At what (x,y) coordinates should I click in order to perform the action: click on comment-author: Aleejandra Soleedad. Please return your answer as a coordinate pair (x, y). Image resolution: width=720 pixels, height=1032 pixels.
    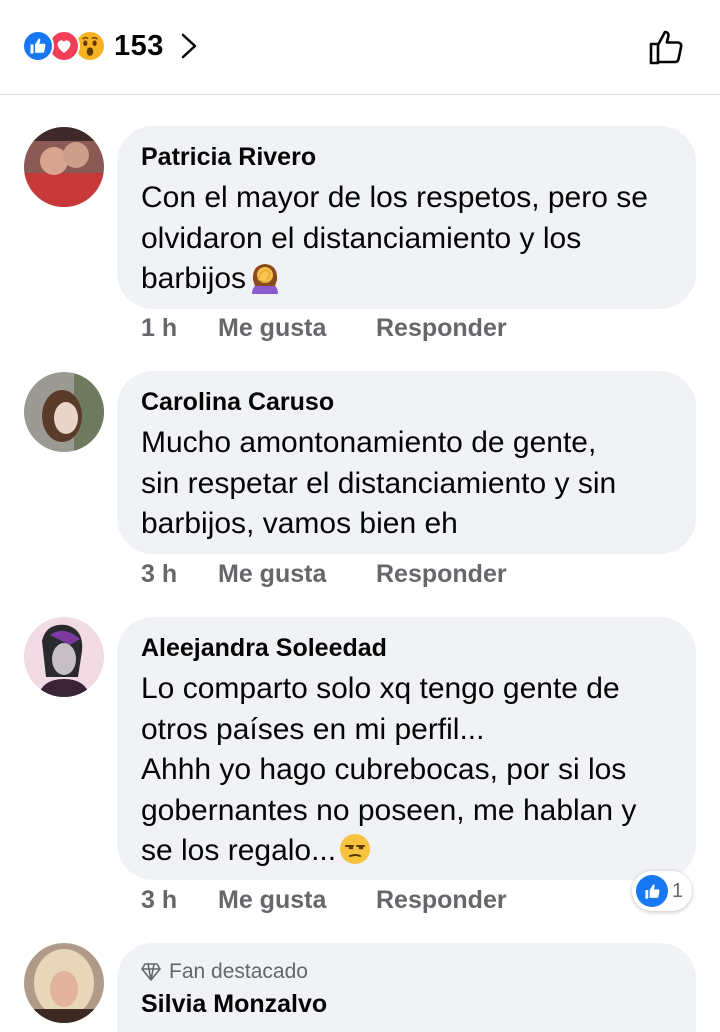
    Looking at the image, I should click on (406, 648).